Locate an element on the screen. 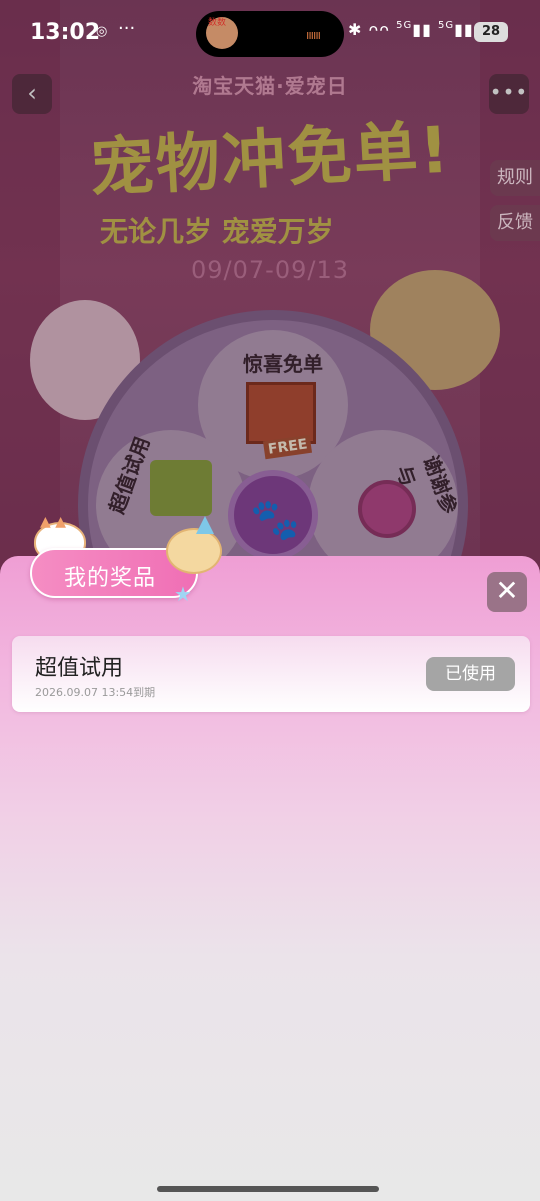  bluetooth-icon: ✱ is located at coordinates (355, 29).